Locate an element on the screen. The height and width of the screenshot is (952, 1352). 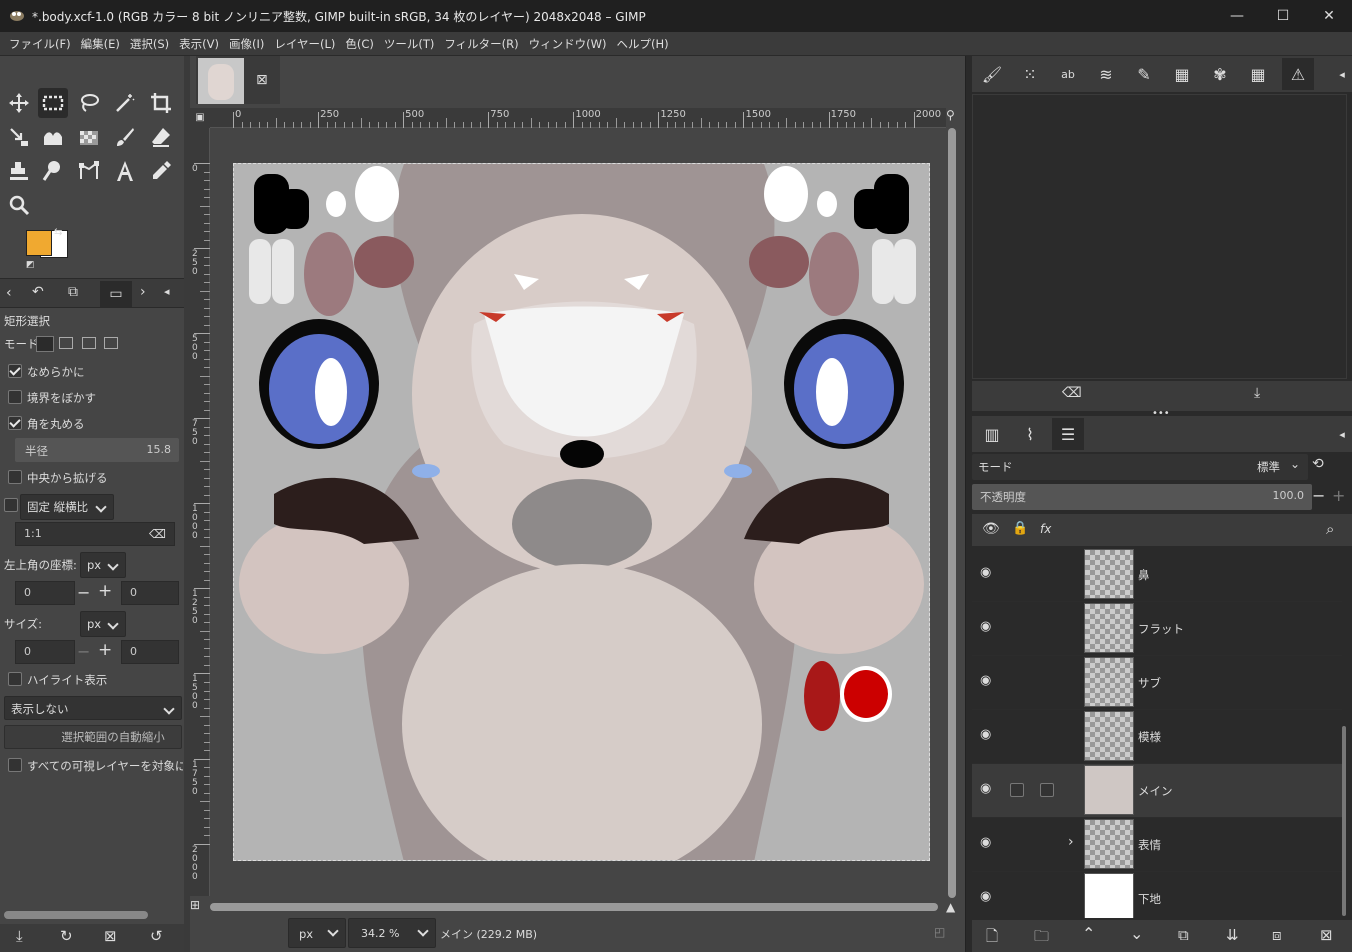
fuzzy-select-tool-icon is located at coordinates (125, 103).